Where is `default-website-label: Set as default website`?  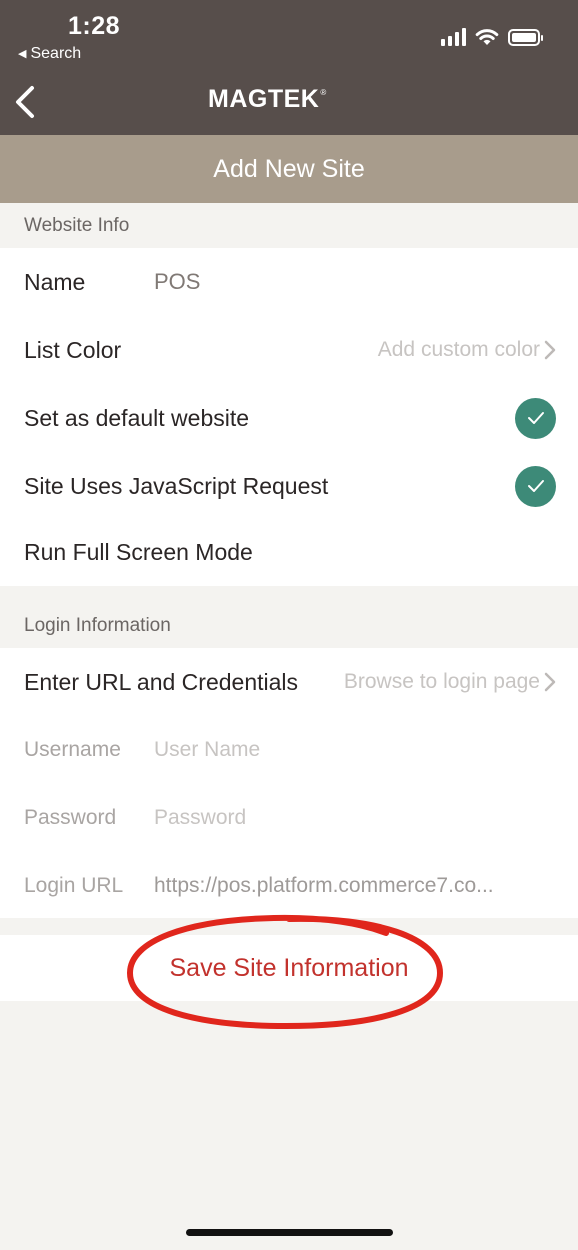 default-website-label: Set as default website is located at coordinates (137, 417).